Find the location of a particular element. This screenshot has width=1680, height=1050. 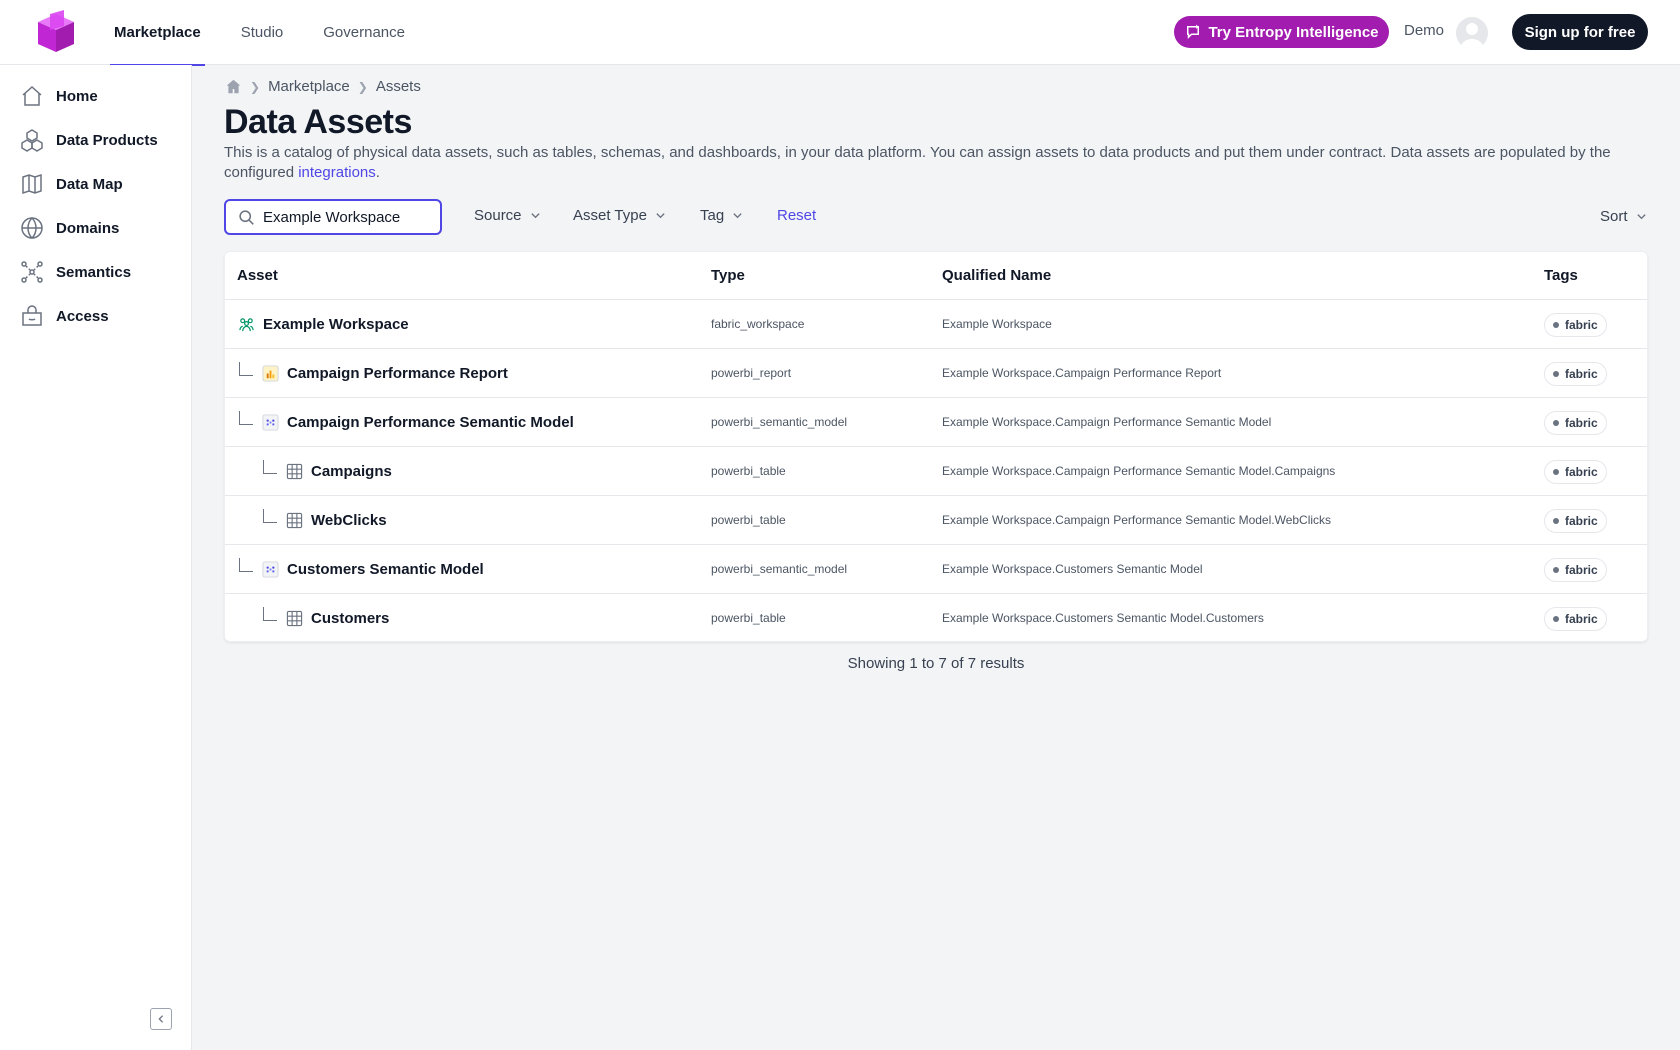

asset-type-filter: Asset Type is located at coordinates (619, 215).